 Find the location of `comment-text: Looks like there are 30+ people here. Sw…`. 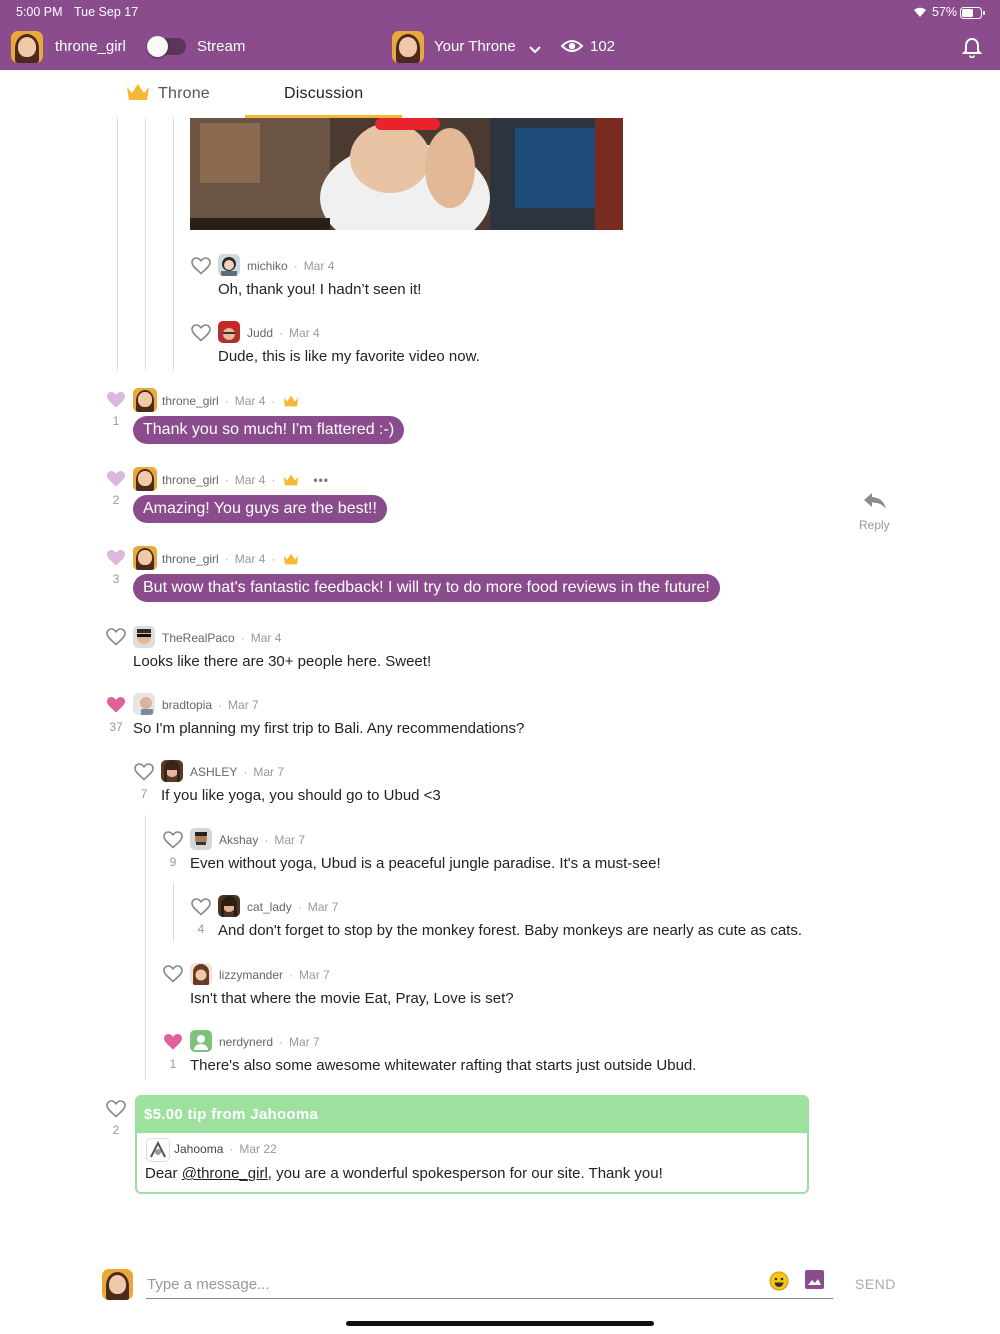

comment-text: Looks like there are 30+ people here. Sw… is located at coordinates (282, 661).